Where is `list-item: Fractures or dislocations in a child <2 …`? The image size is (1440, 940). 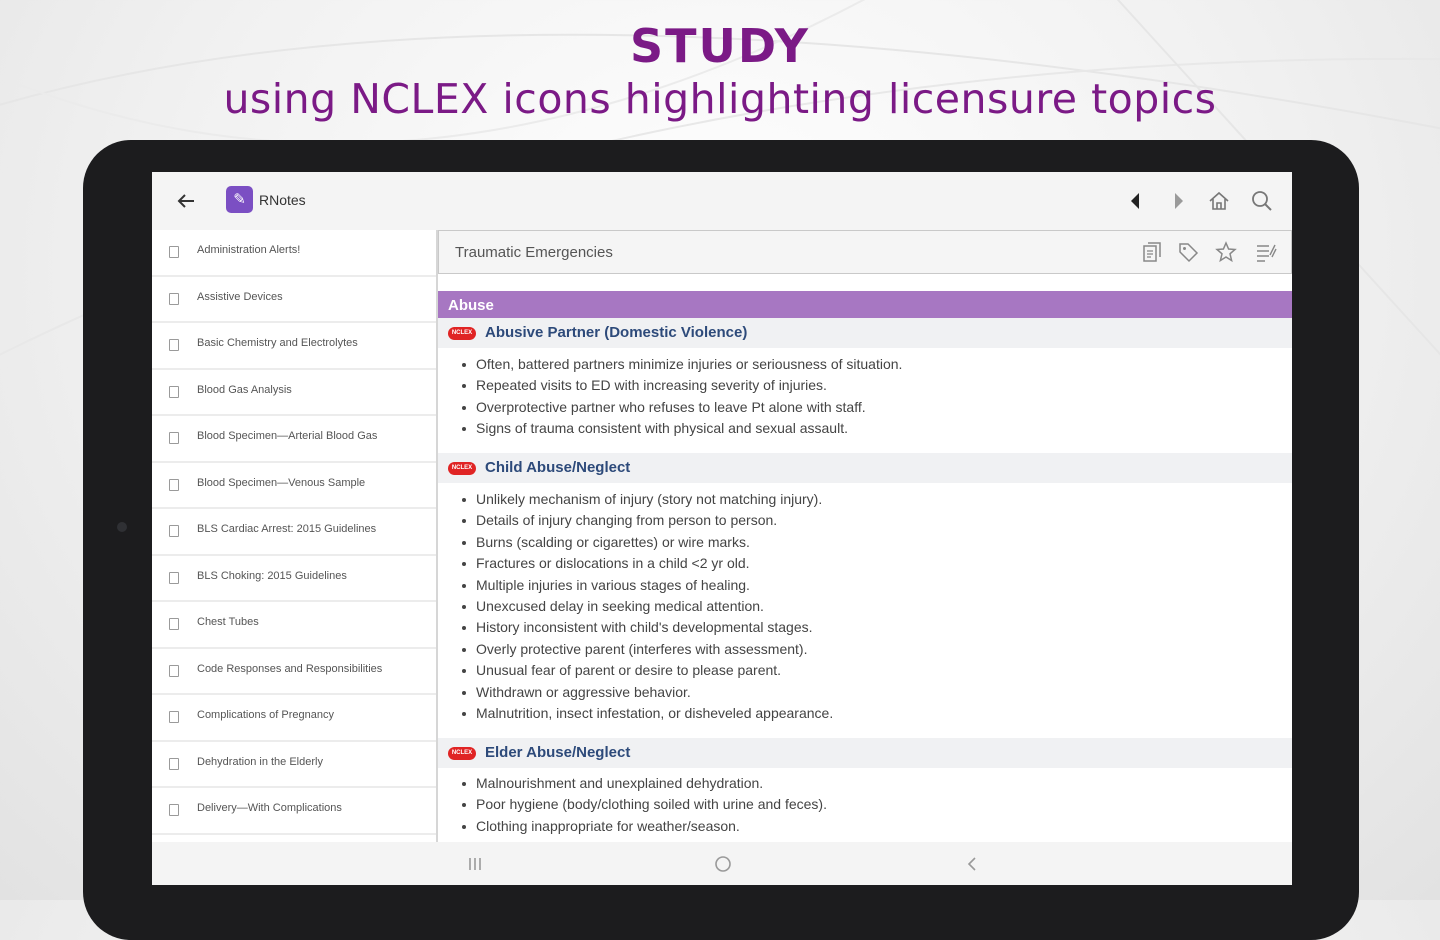
list-item: Fractures or dislocations in a child <2 … is located at coordinates (865, 563).